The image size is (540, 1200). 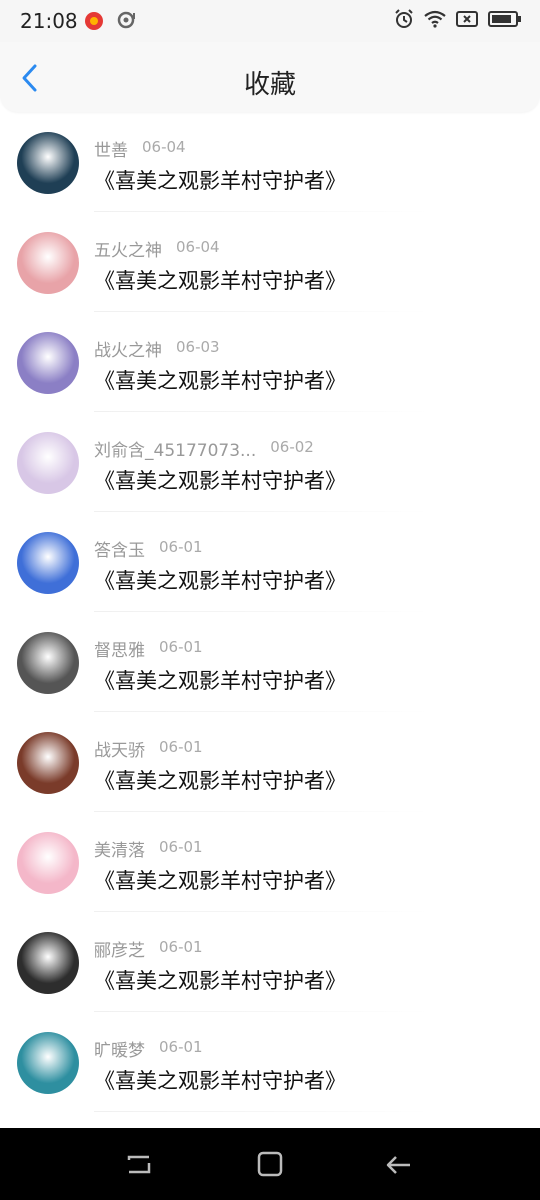 I want to click on home-icon, so click(x=270, y=1164).